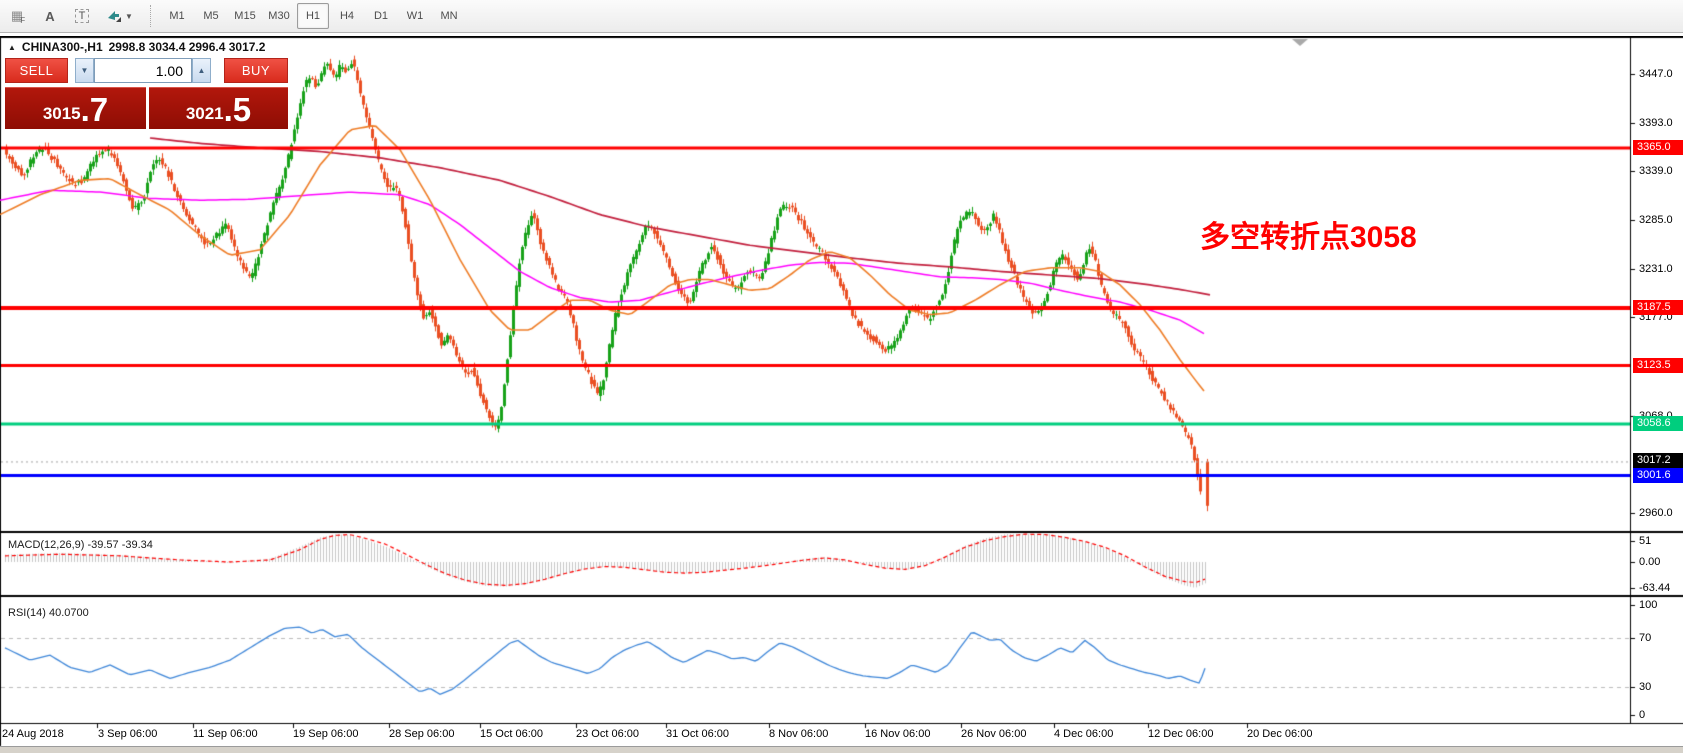 The width and height of the screenshot is (1683, 753). I want to click on rsi-tick-label: 0, so click(1642, 715).